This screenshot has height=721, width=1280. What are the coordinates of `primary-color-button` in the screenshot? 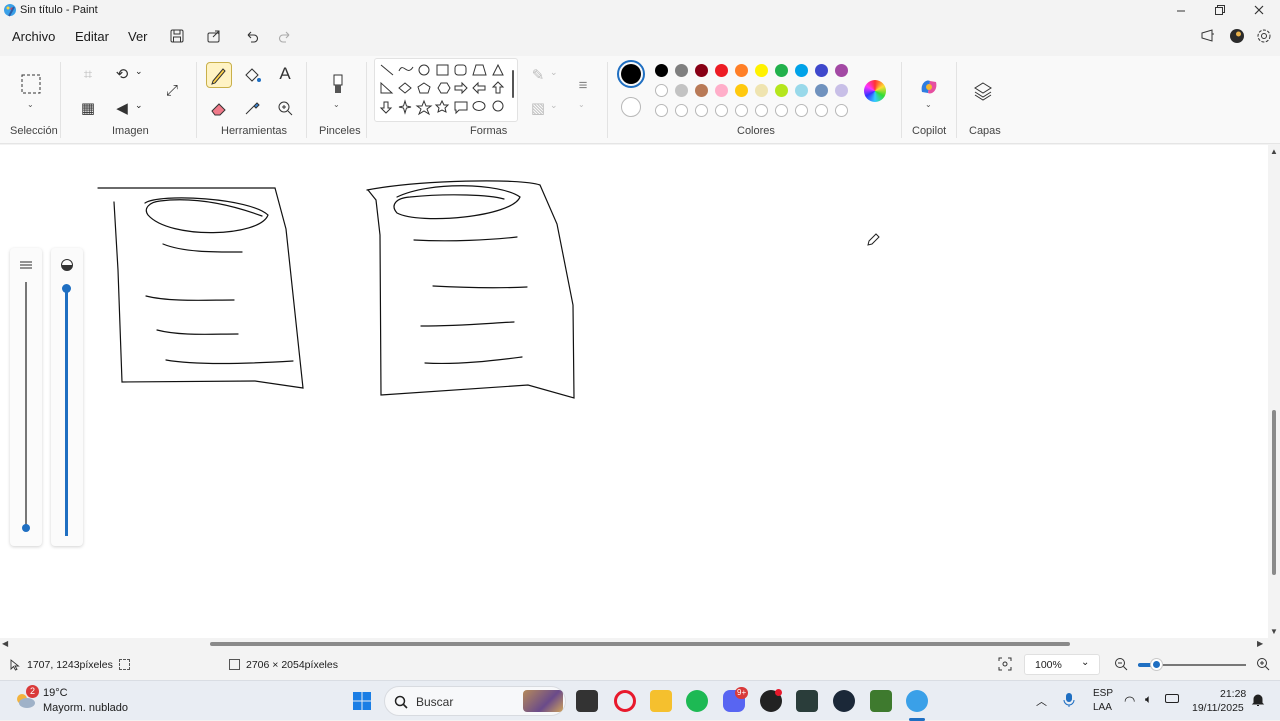 It's located at (631, 74).